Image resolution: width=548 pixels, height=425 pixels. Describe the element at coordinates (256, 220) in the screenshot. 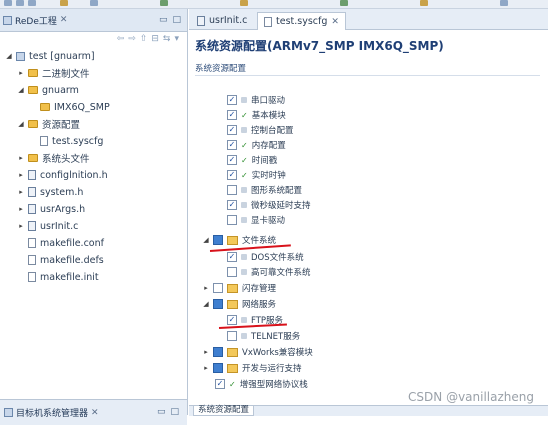

I see `config-item: 显卡驱动` at that location.